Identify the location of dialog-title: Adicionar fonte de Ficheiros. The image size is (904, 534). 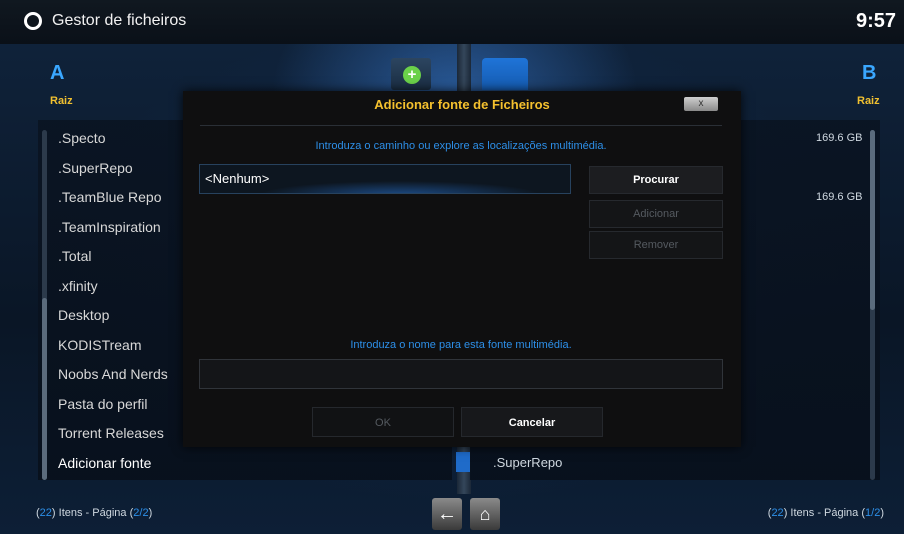
(462, 104).